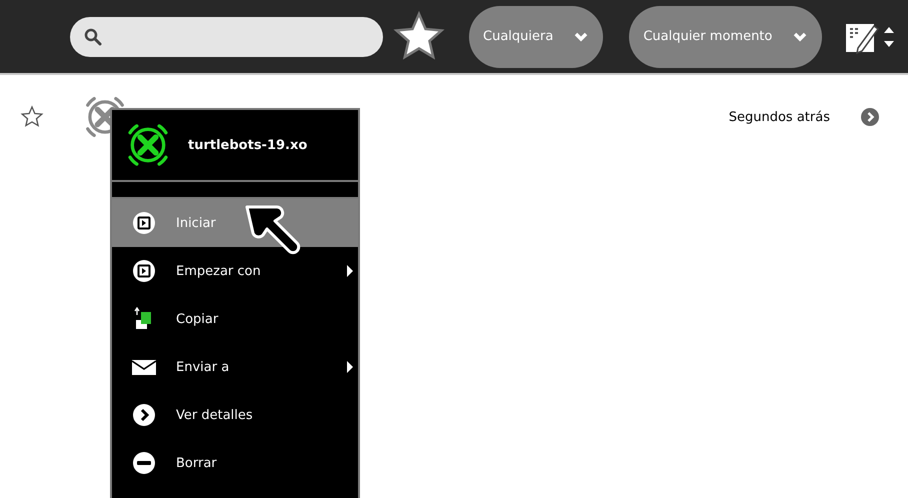 The height and width of the screenshot is (498, 908). Describe the element at coordinates (235, 463) in the screenshot. I see `menu-item: Borrar` at that location.